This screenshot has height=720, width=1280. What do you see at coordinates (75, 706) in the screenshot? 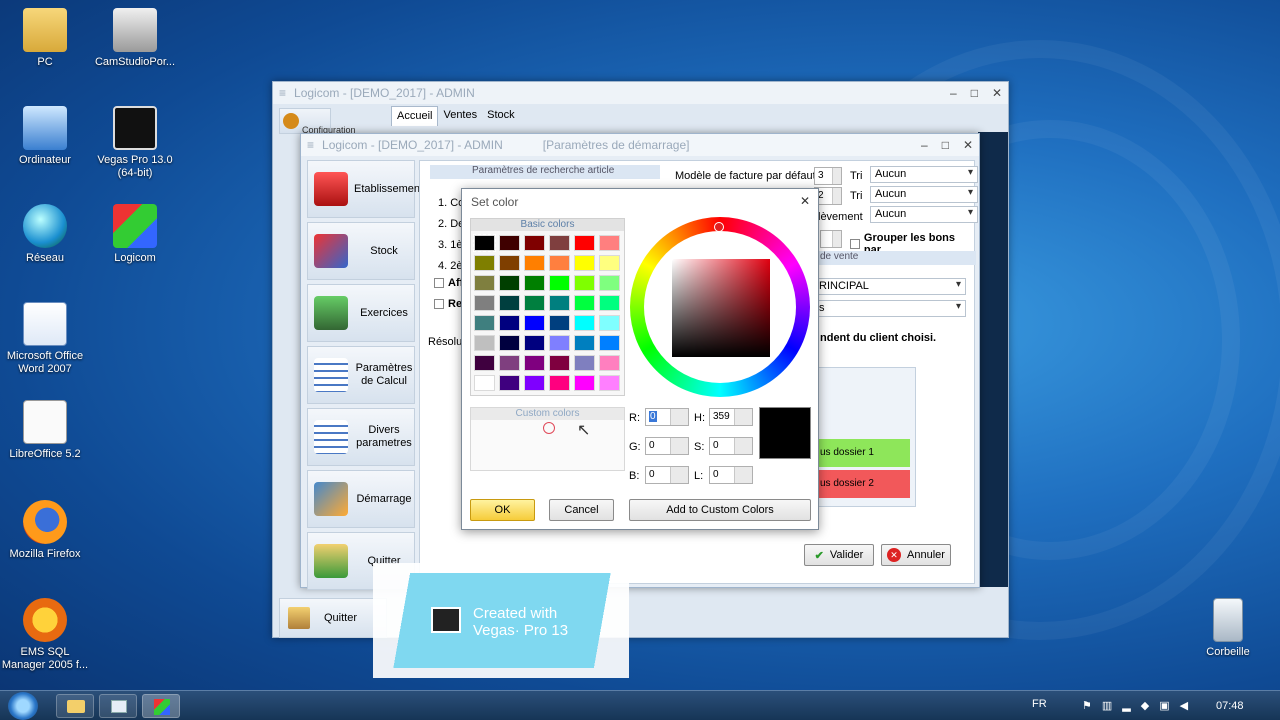
I see `taskbar-explorer` at bounding box center [75, 706].